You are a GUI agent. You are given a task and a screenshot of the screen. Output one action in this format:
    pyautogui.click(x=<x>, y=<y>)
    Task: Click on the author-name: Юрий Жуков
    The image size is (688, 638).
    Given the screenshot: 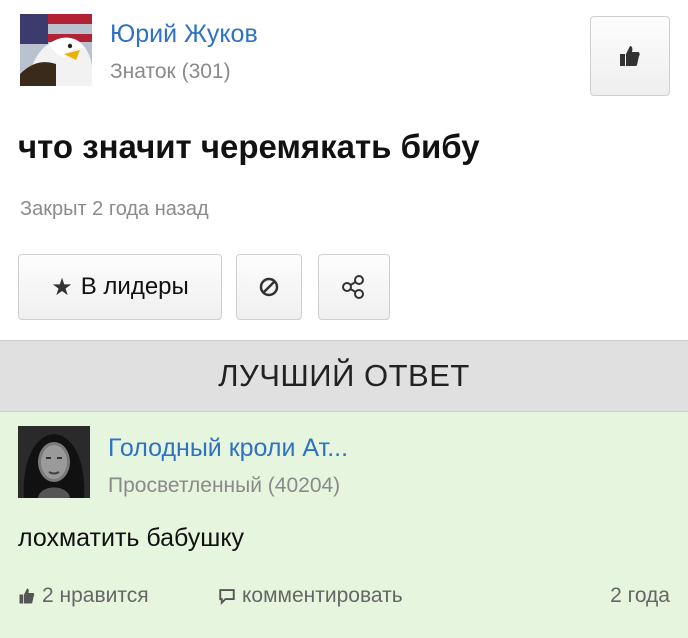 What is the action you would take?
    pyautogui.click(x=184, y=34)
    